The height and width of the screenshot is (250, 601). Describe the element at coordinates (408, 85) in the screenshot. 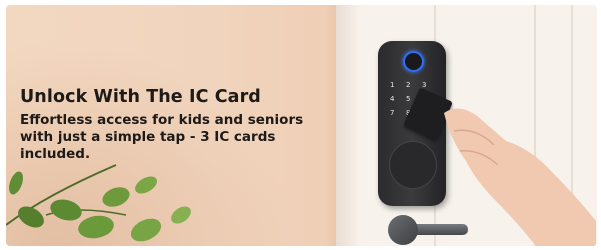

I see `keypad-key: 2` at that location.